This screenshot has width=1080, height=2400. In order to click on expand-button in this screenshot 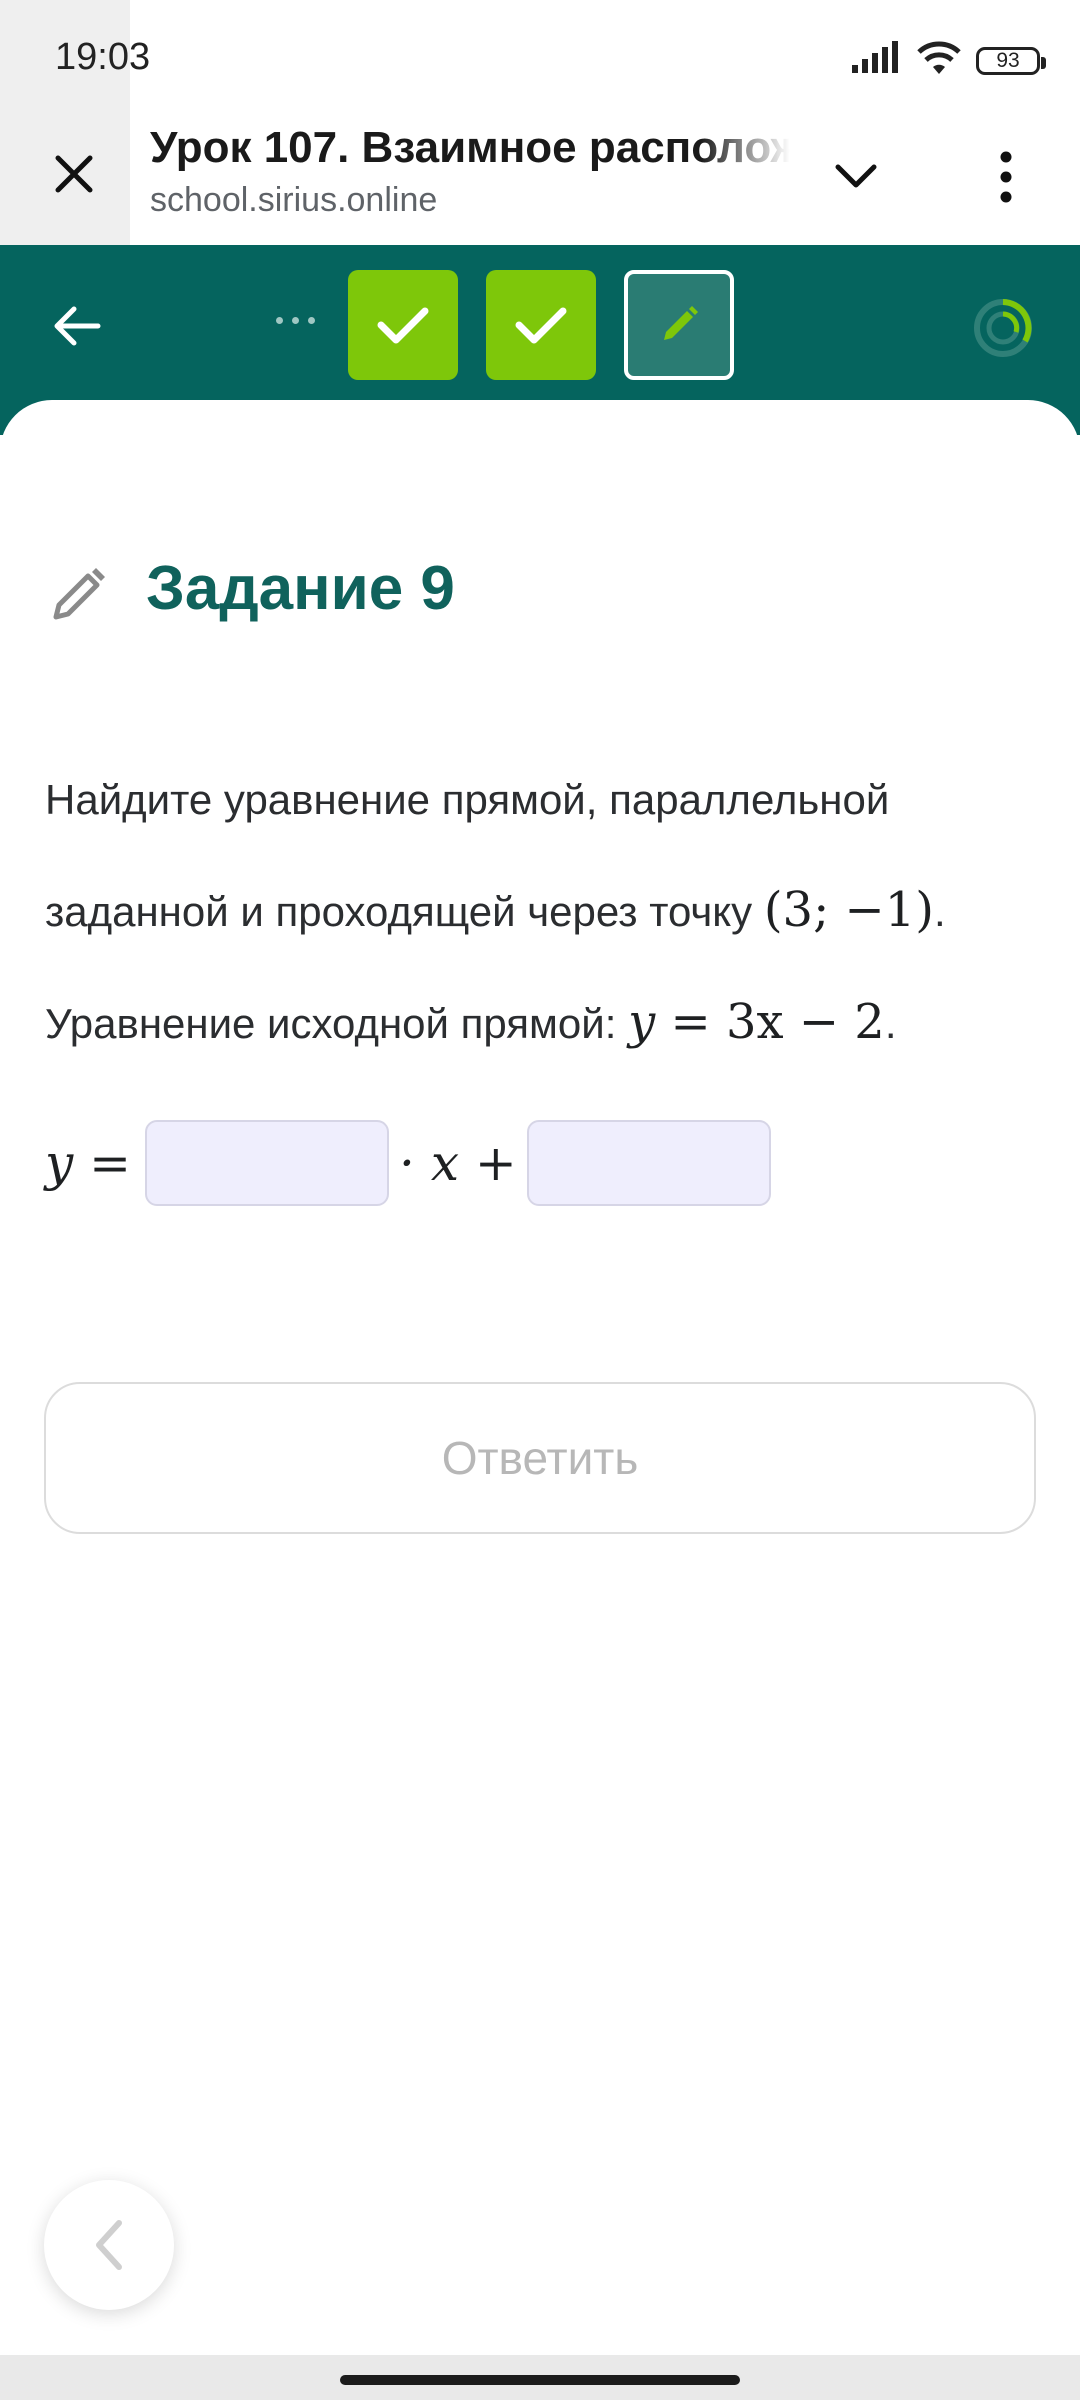, I will do `click(856, 176)`.